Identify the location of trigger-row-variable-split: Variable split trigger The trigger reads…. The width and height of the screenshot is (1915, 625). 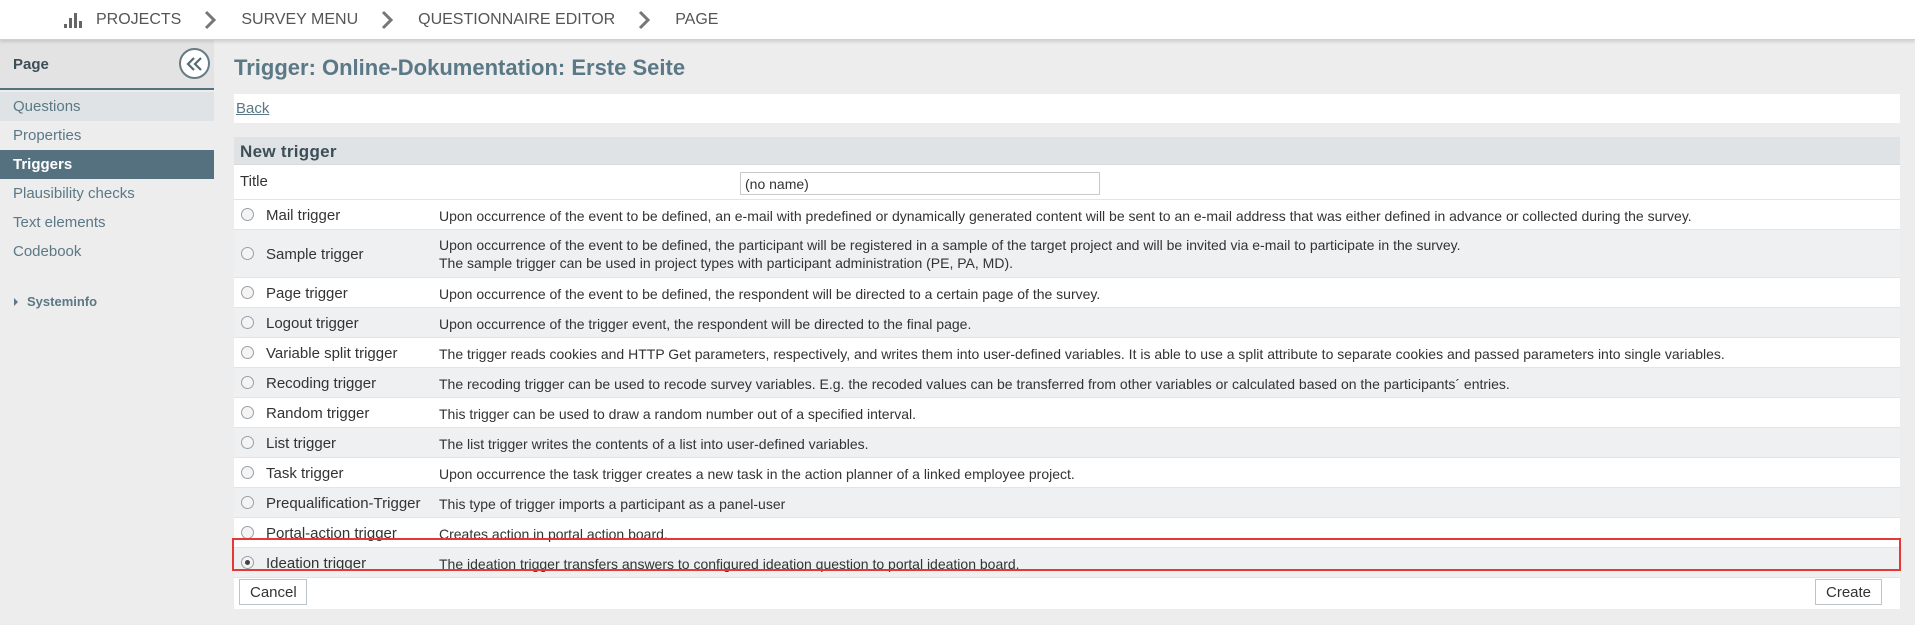
(1067, 353).